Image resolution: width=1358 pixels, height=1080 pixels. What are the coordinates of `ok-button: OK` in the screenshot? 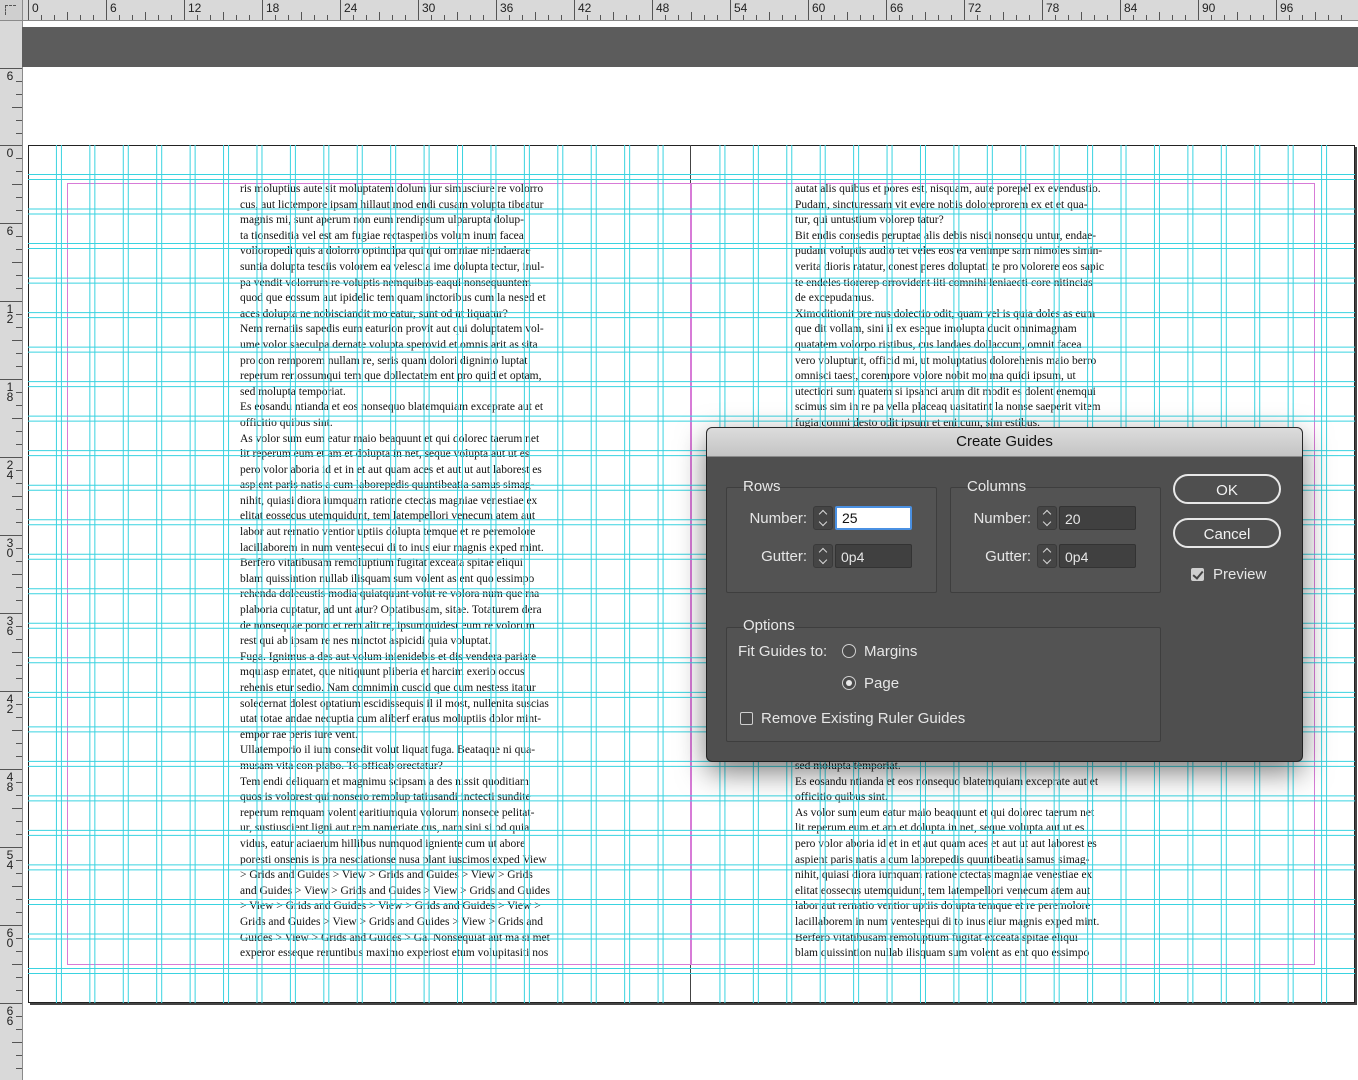 It's located at (1227, 489).